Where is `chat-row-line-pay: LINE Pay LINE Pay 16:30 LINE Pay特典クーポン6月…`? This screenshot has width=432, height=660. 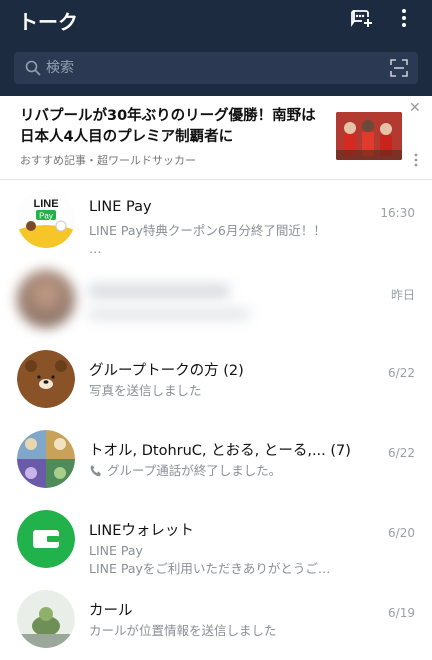 chat-row-line-pay: LINE Pay LINE Pay 16:30 LINE Pay特典クーポン6月… is located at coordinates (216, 220).